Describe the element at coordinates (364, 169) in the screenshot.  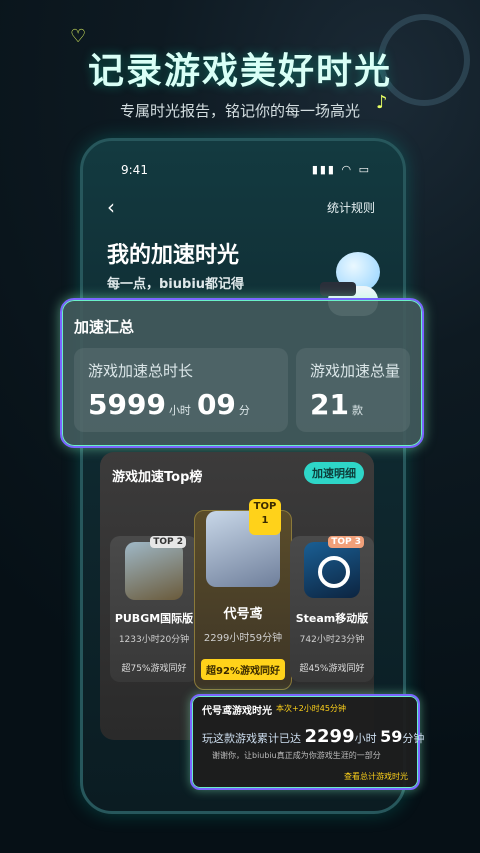
I see `battery-icon: ▭` at that location.